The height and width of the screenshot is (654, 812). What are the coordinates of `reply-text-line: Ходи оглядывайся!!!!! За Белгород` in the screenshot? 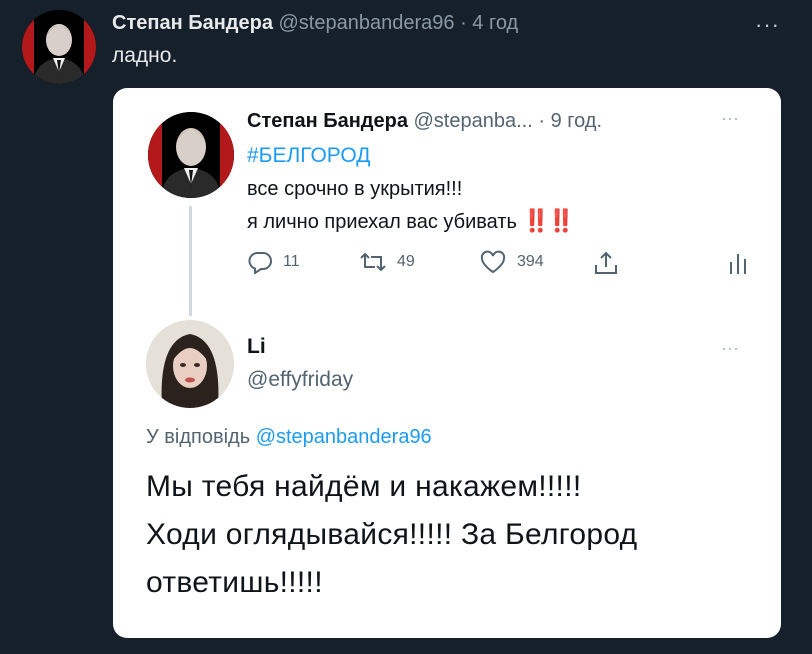 It's located at (392, 534).